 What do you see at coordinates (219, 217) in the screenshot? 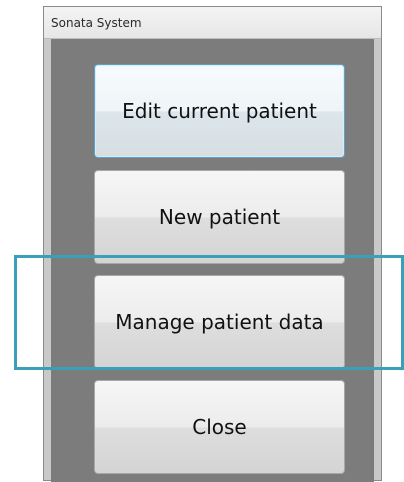
I see `new-patient-button: New patient` at bounding box center [219, 217].